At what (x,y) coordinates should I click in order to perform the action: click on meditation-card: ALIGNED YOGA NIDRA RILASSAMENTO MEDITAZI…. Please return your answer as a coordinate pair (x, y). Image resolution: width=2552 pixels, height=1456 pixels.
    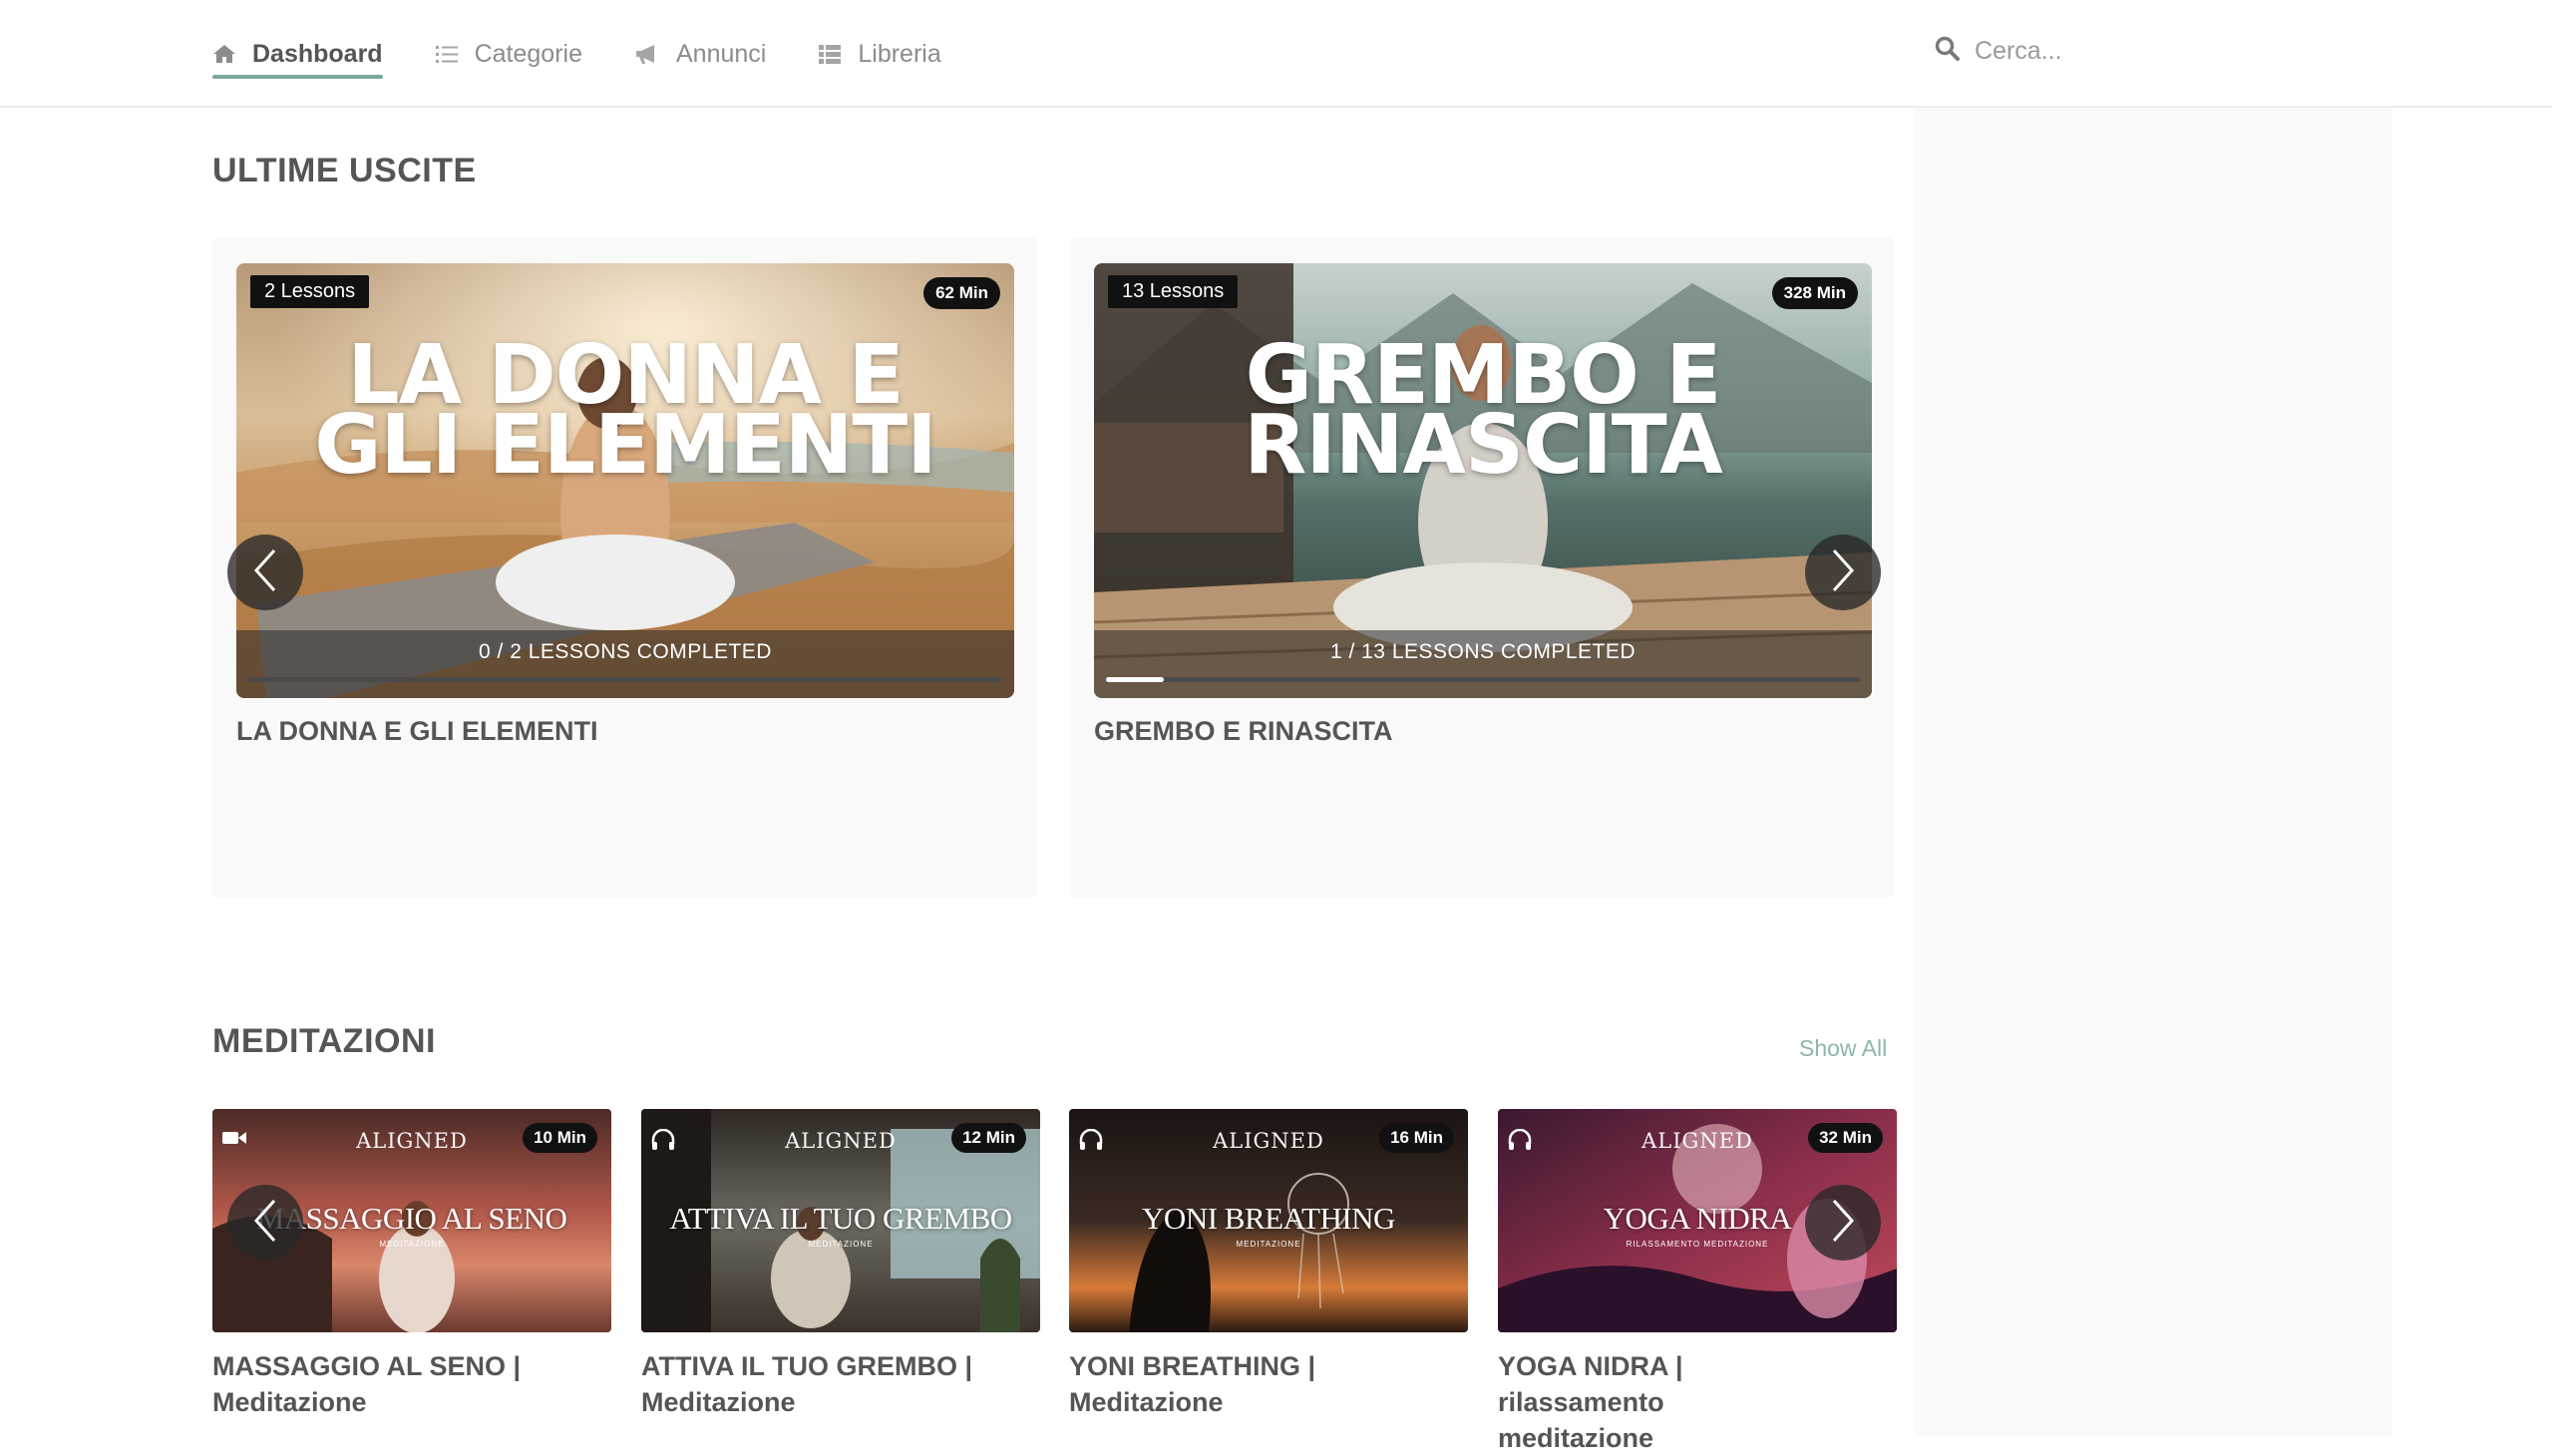
    Looking at the image, I should click on (1697, 1282).